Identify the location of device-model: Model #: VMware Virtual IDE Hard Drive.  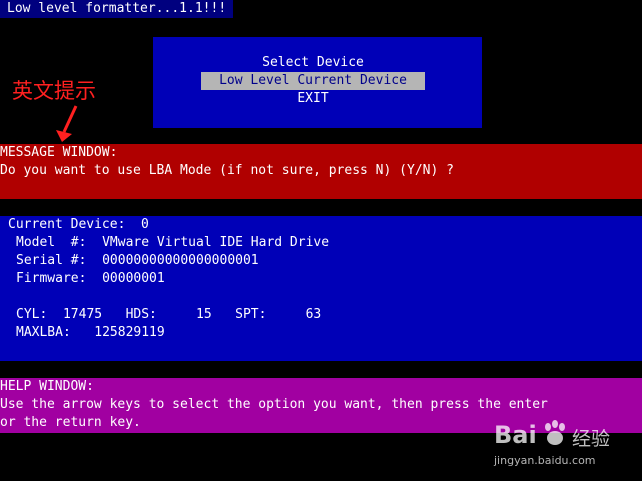
(173, 242).